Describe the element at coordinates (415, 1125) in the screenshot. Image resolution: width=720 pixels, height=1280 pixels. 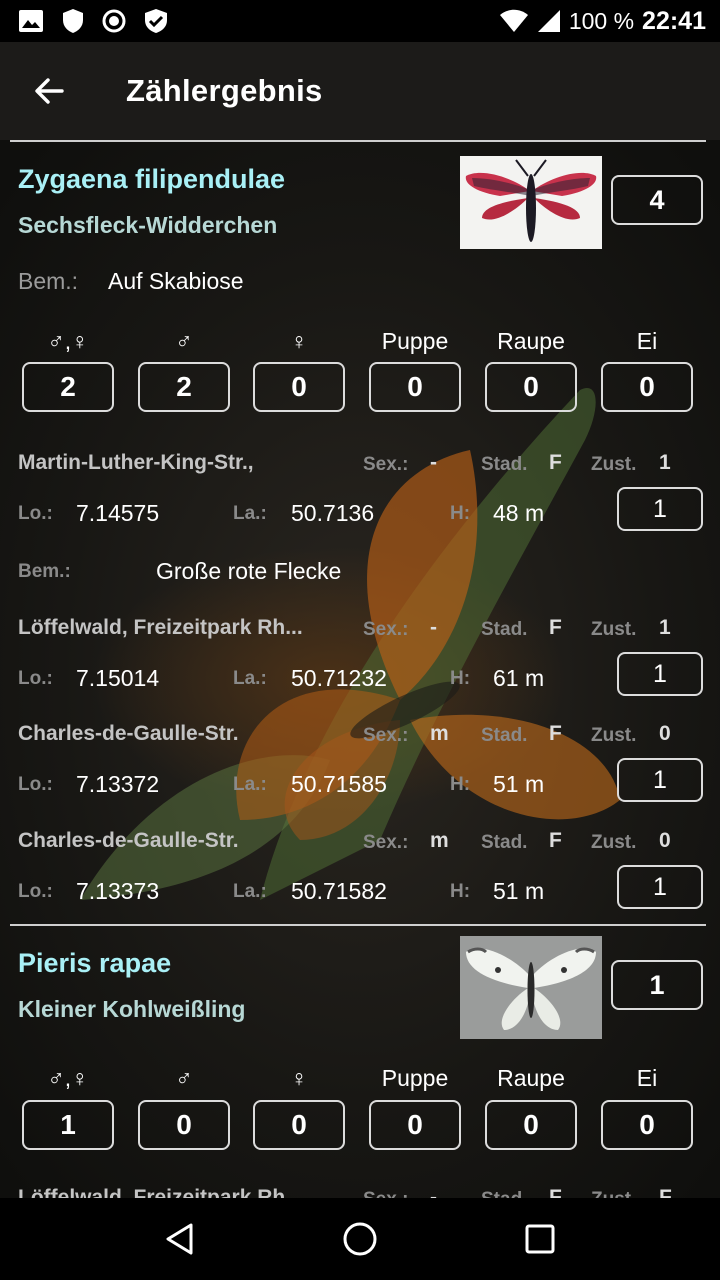
I see `count-pupa: 0` at that location.